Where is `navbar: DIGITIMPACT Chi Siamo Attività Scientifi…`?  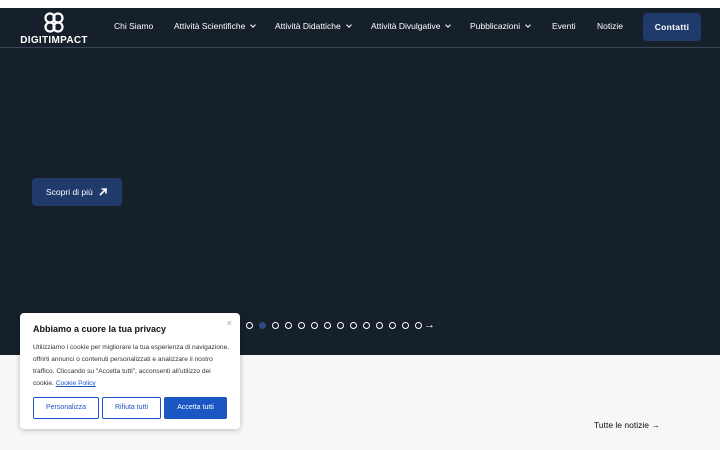
navbar: DIGITIMPACT Chi Siamo Attività Scientifi… is located at coordinates (360, 28).